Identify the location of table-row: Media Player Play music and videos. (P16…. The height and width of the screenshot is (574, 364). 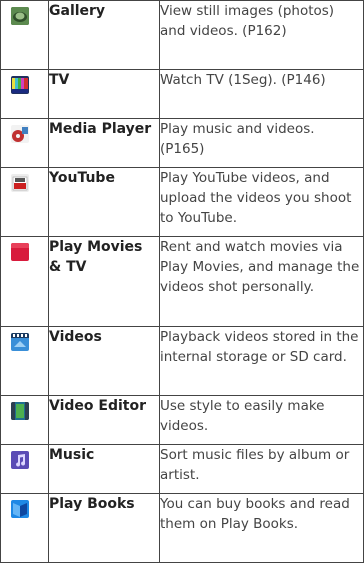
(182, 143).